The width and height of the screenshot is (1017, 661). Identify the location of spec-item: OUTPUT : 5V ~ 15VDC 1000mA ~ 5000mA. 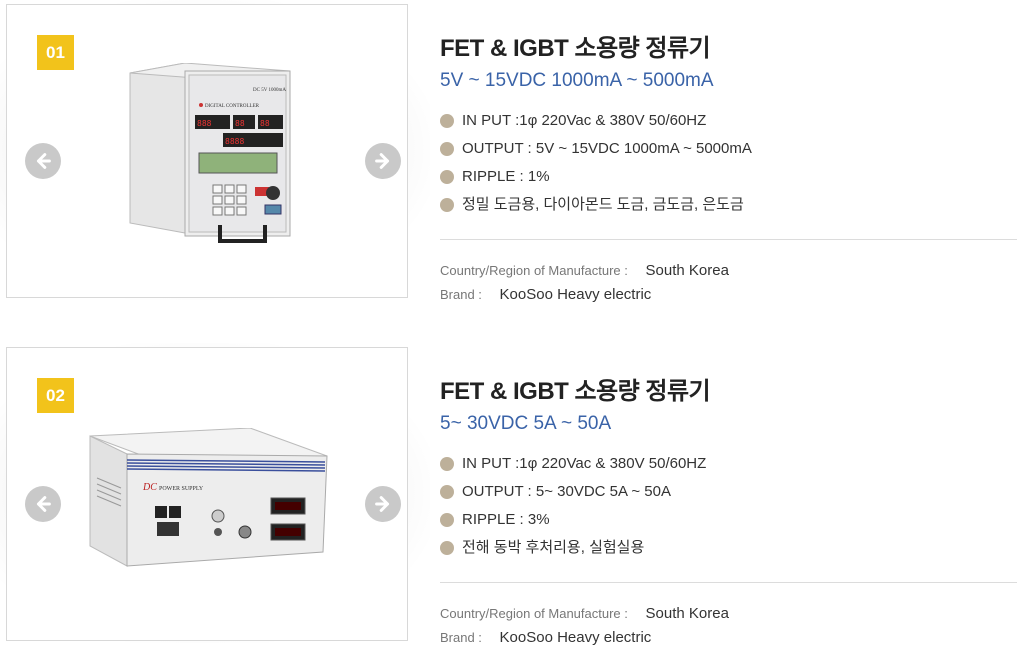
(596, 152).